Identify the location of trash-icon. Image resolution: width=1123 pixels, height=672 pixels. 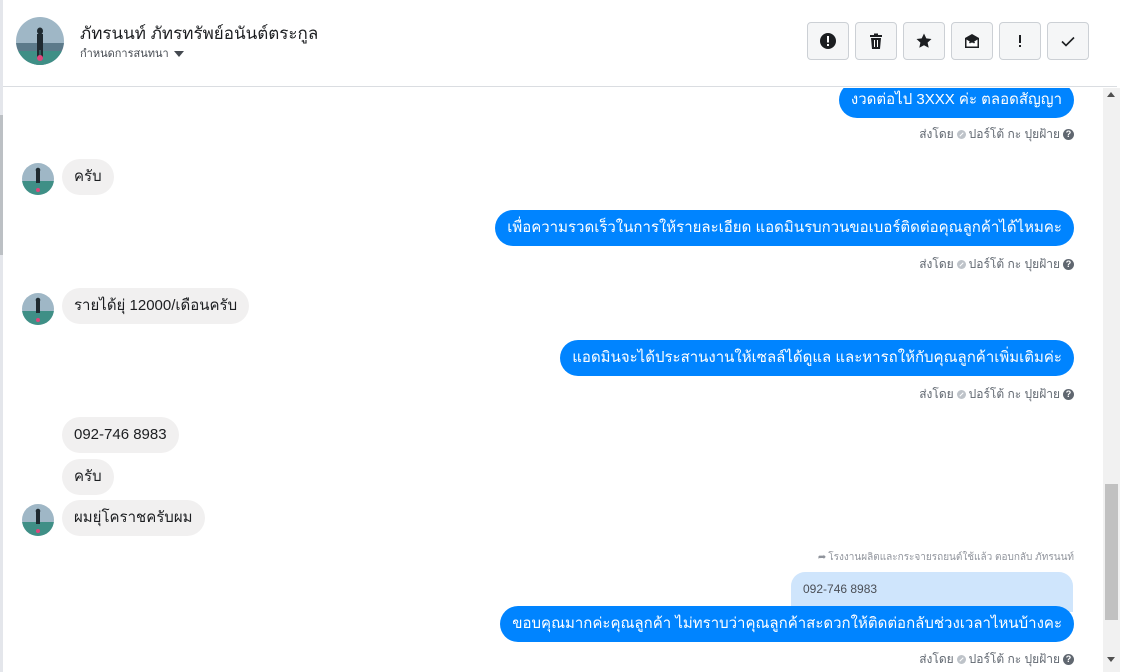
(876, 41).